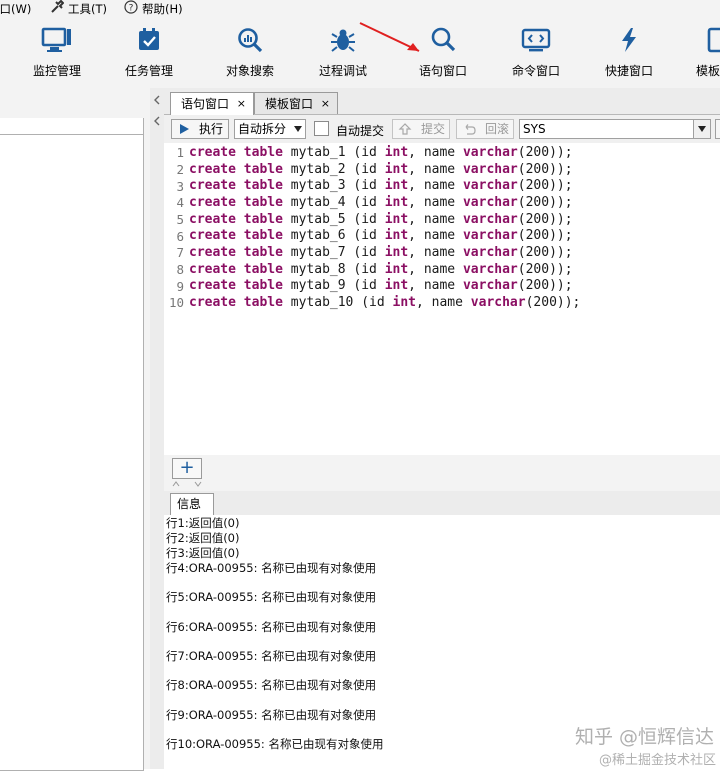 This screenshot has width=720, height=771. I want to click on play-icon, so click(184, 129).